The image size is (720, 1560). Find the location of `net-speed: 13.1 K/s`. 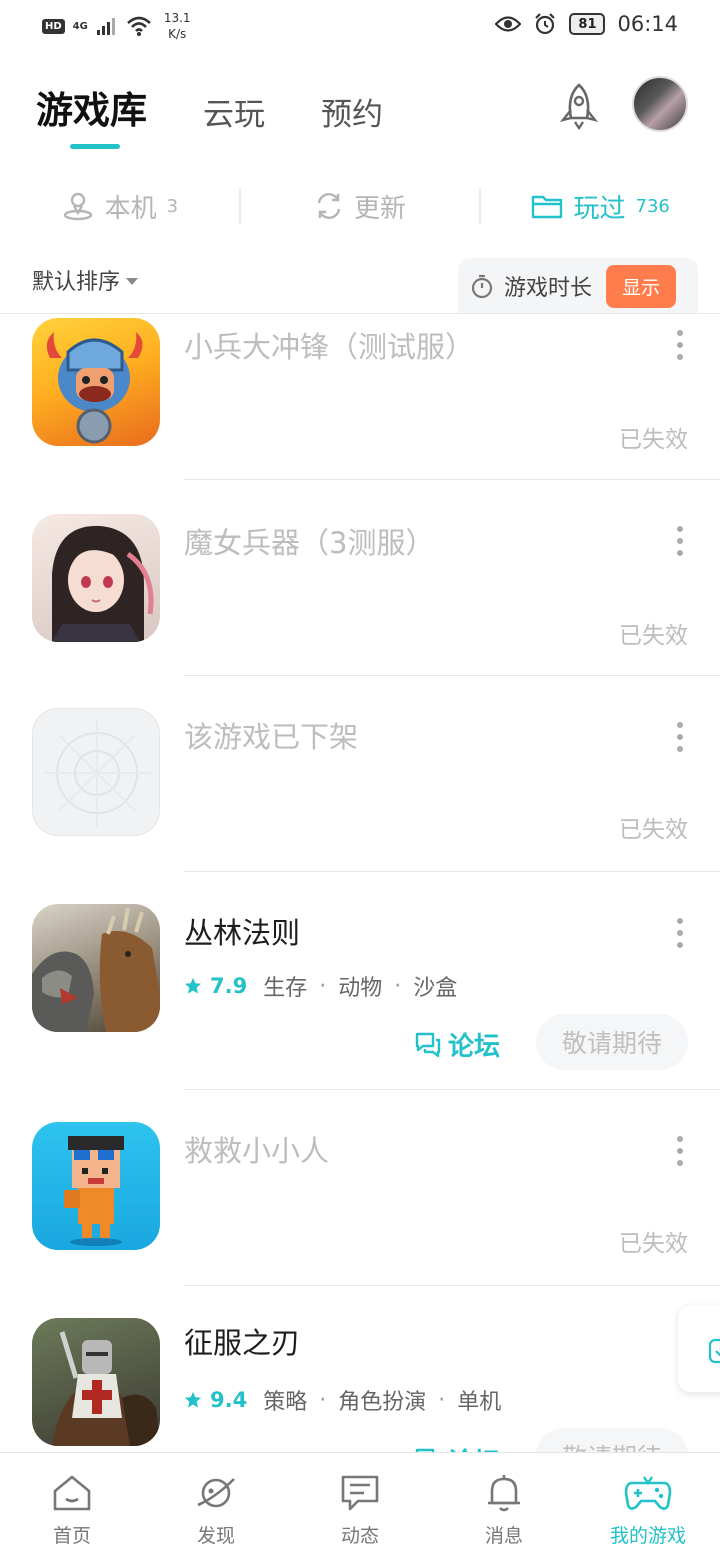

net-speed: 13.1 K/s is located at coordinates (177, 26).